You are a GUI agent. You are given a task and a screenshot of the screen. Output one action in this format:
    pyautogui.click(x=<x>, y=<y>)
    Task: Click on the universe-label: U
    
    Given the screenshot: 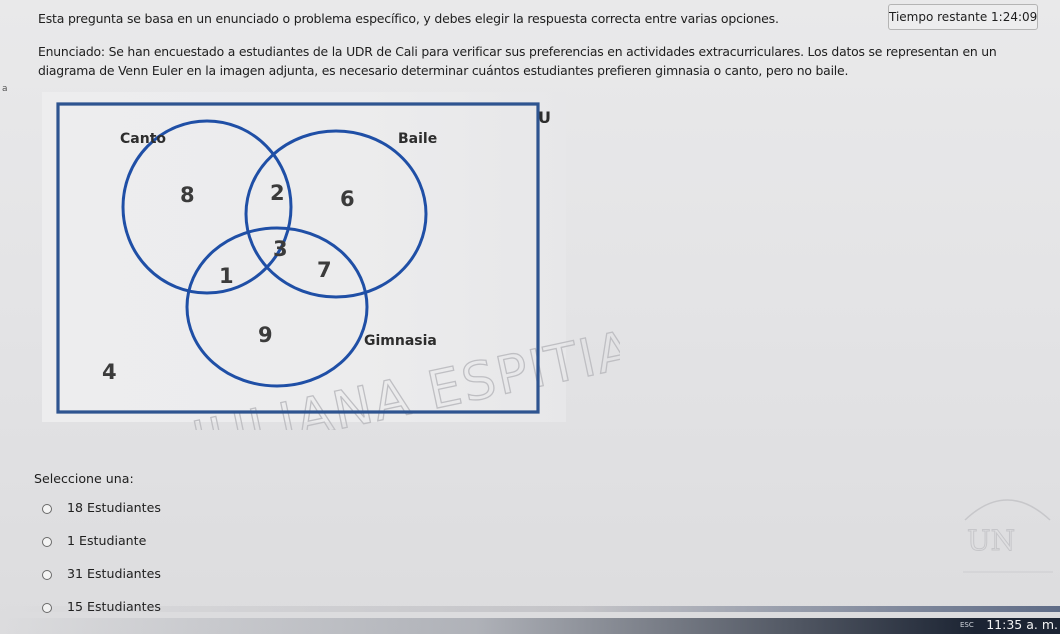 What is the action you would take?
    pyautogui.click(x=544, y=117)
    